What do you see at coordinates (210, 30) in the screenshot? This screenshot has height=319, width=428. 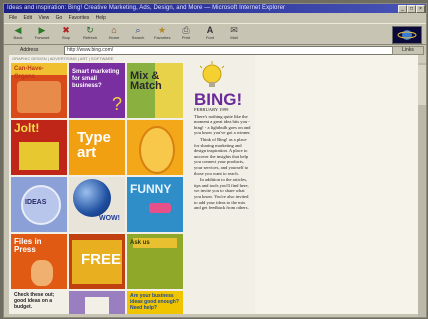 I see `font-icon: A` at bounding box center [210, 30].